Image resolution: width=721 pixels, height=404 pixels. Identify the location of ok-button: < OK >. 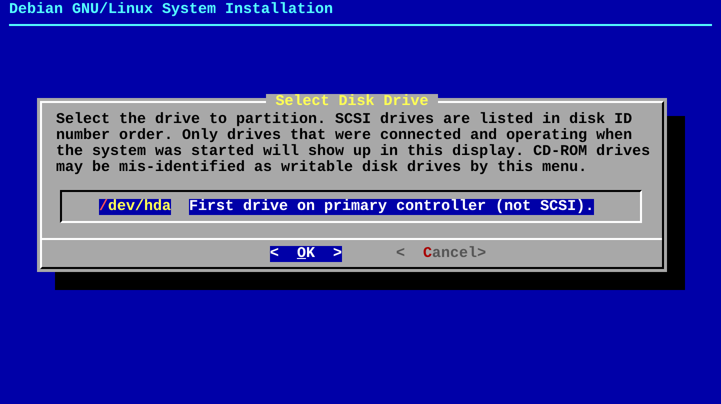
(306, 254).